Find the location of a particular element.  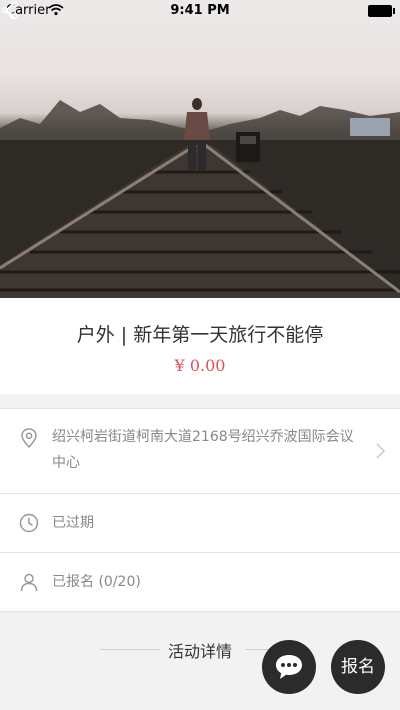

chat-bubble-icon is located at coordinates (289, 667).